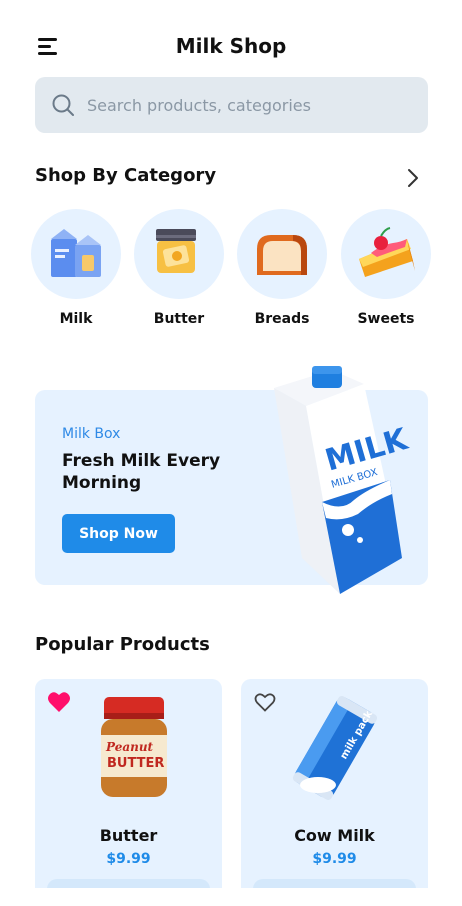 This screenshot has height=906, width=462. What do you see at coordinates (232, 271) in the screenshot?
I see `category-list: Milk Butter Breads Sweets` at bounding box center [232, 271].